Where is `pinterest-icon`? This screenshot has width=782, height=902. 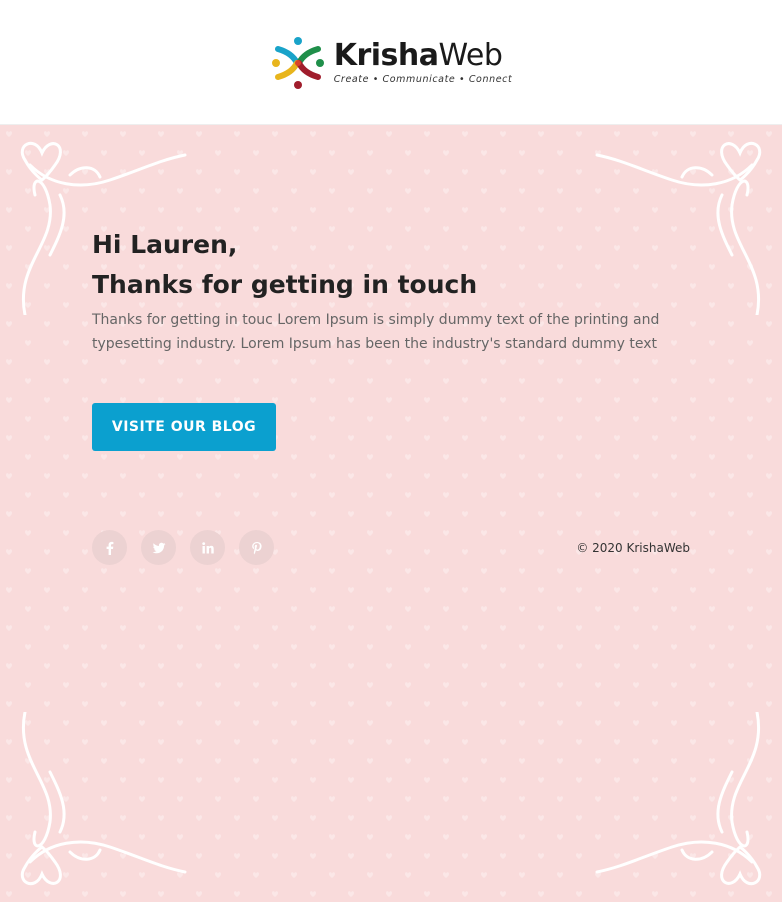 pinterest-icon is located at coordinates (256, 547).